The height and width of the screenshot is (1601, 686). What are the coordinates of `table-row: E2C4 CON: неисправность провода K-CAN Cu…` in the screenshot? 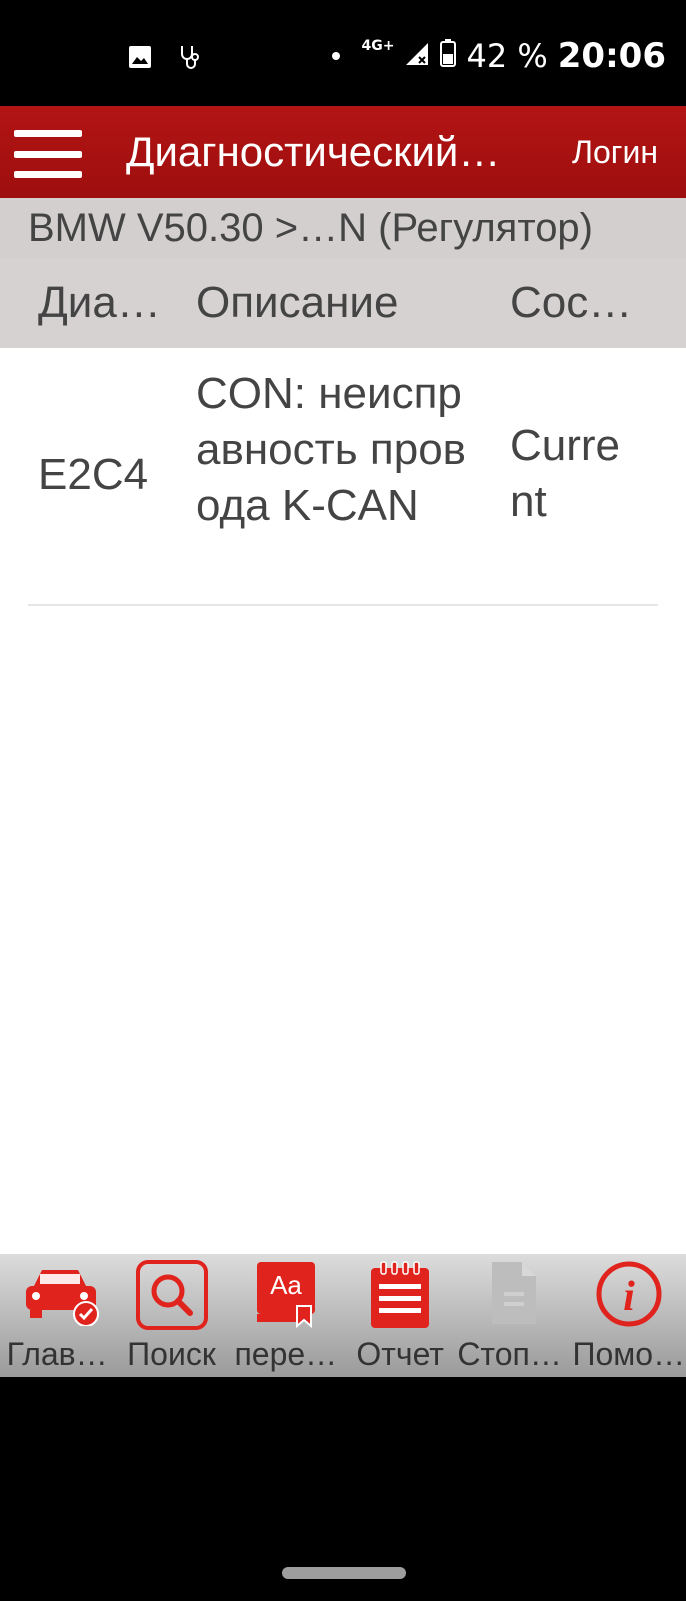 It's located at (343, 477).